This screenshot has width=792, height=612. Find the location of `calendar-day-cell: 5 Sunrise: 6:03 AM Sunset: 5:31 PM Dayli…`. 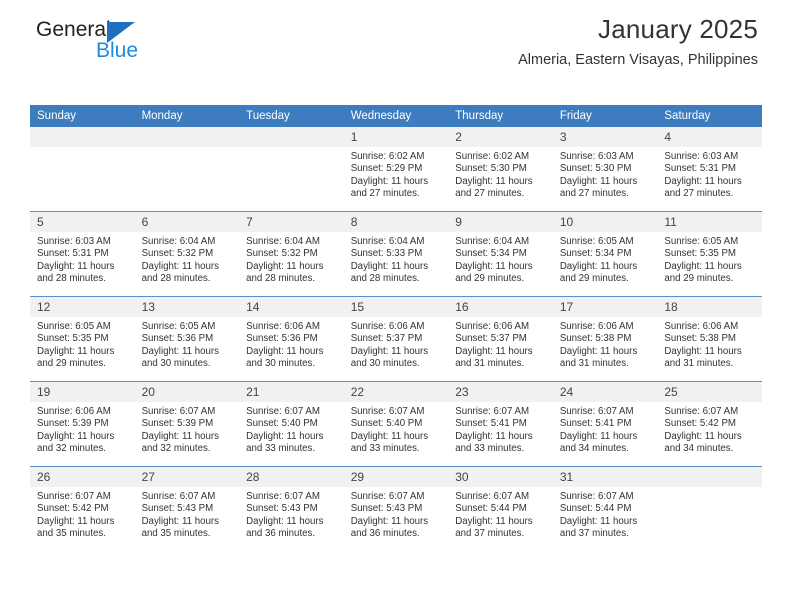

calendar-day-cell: 5 Sunrise: 6:03 AM Sunset: 5:31 PM Dayli… is located at coordinates (82, 254).